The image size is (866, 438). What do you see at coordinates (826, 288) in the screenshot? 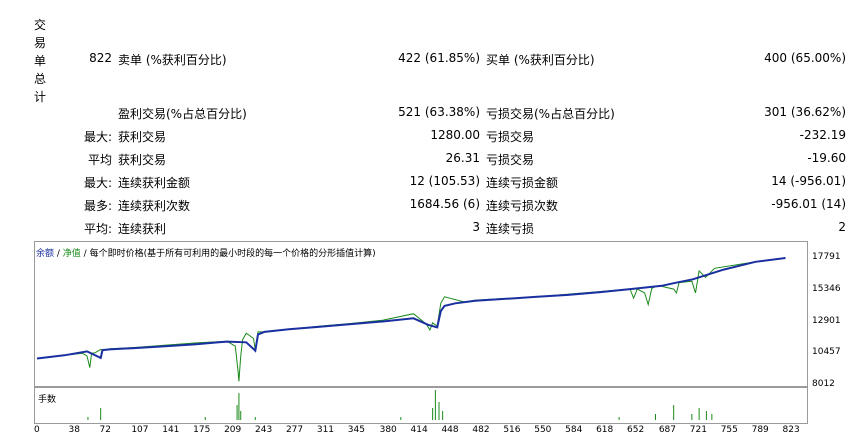
I see `y-tick-label: 15346` at bounding box center [826, 288].